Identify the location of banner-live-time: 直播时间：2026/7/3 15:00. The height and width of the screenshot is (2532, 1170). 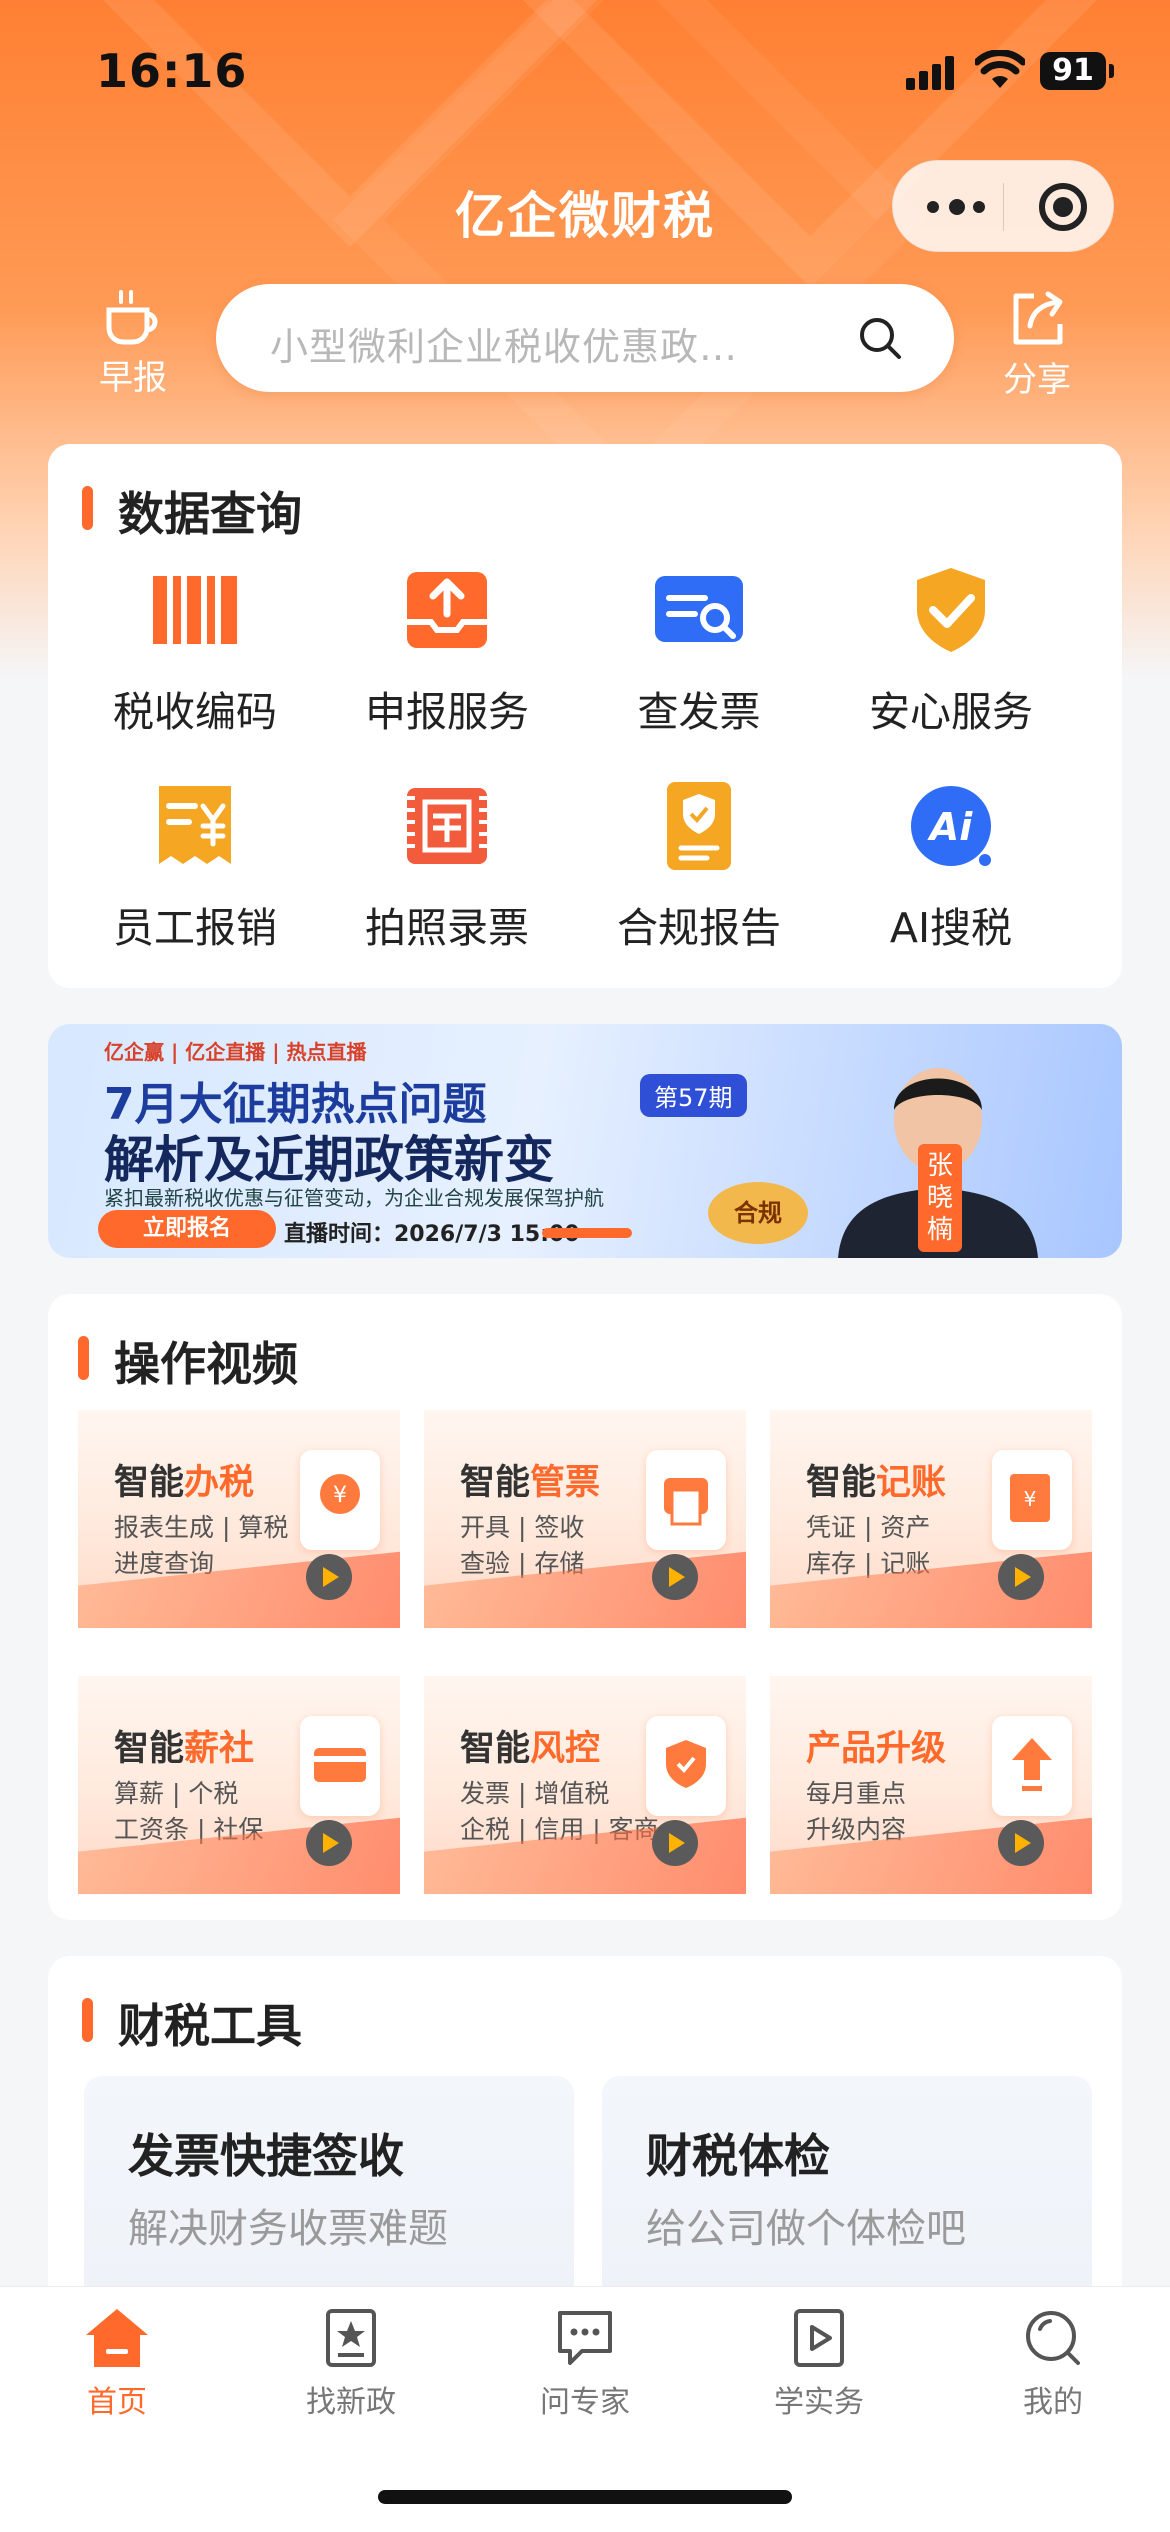
(432, 1234).